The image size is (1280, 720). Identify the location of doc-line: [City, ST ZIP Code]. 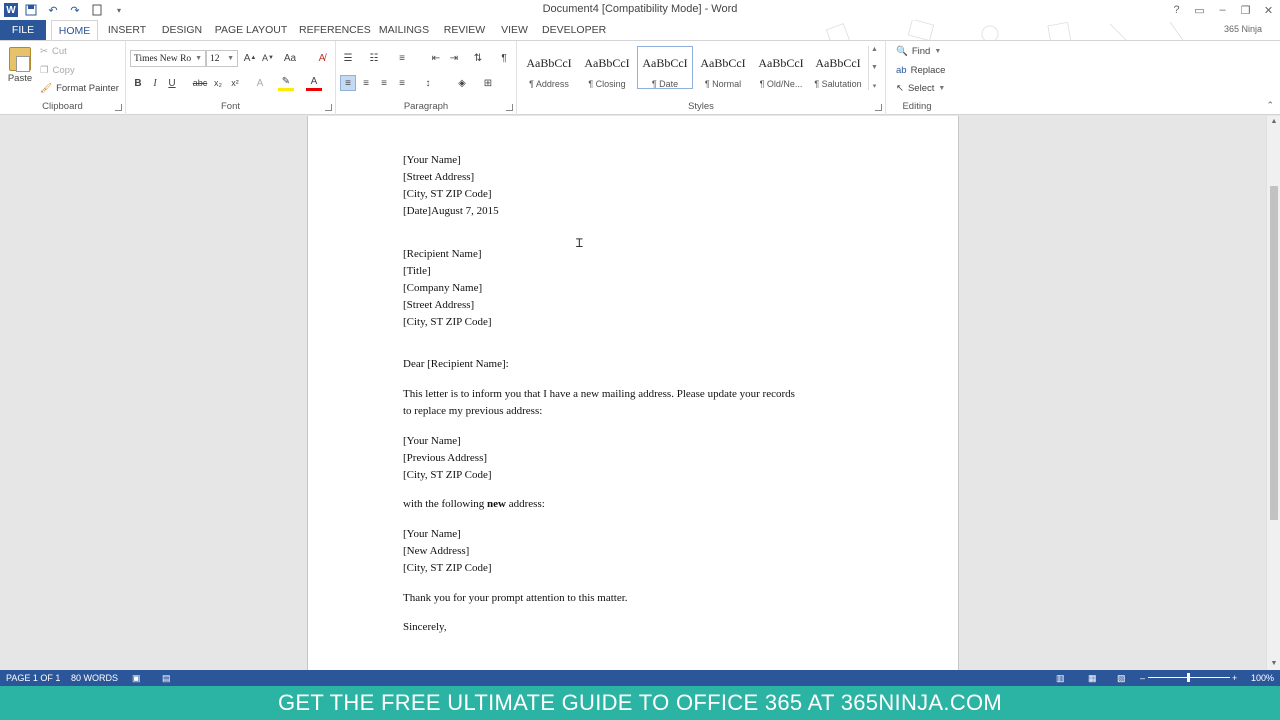
(447, 475).